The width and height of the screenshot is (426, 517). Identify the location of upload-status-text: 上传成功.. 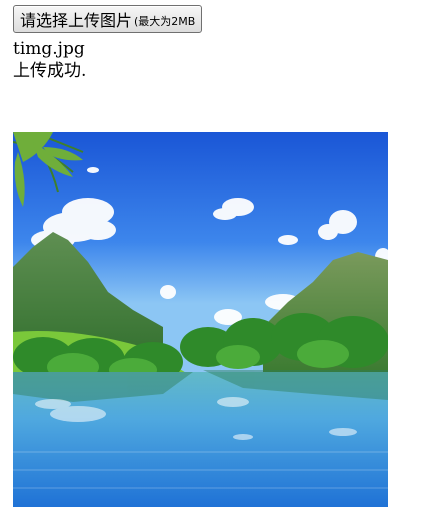
(50, 71).